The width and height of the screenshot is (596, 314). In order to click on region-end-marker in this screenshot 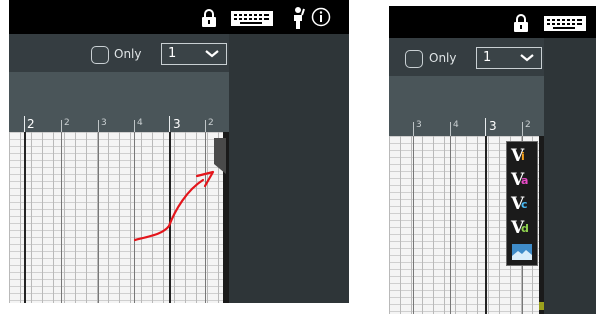, I will do `click(541, 306)`.